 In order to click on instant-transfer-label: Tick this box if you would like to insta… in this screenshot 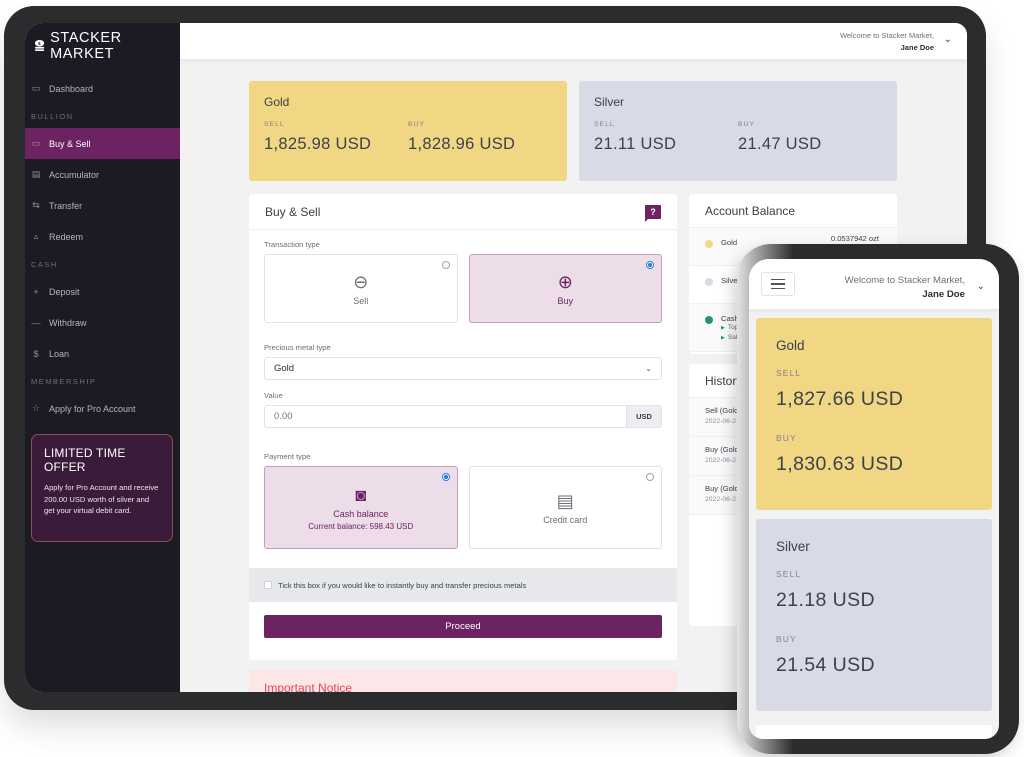, I will do `click(402, 585)`.